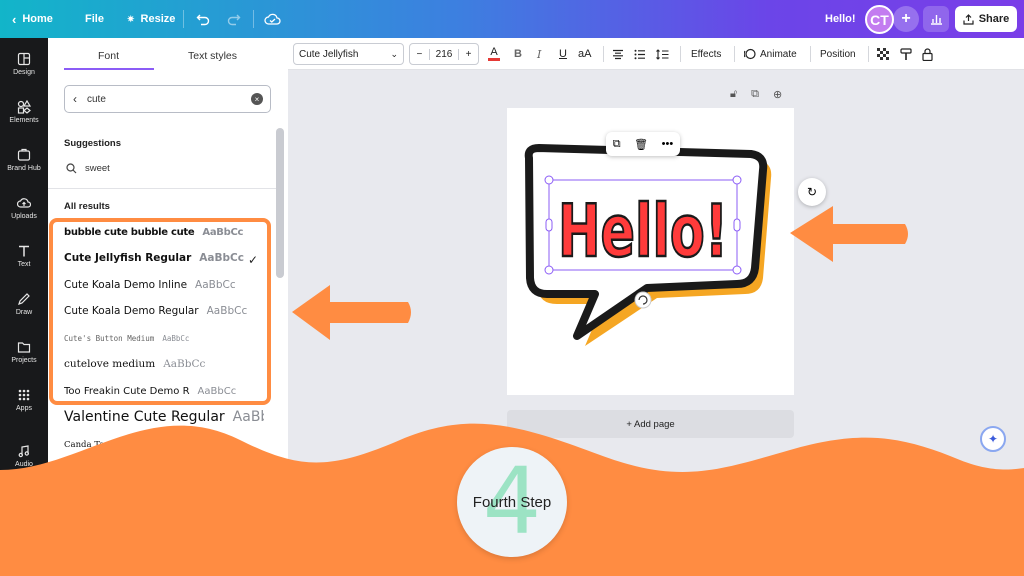  Describe the element at coordinates (643, 231) in the screenshot. I see `bubble-text: Hello!` at that location.